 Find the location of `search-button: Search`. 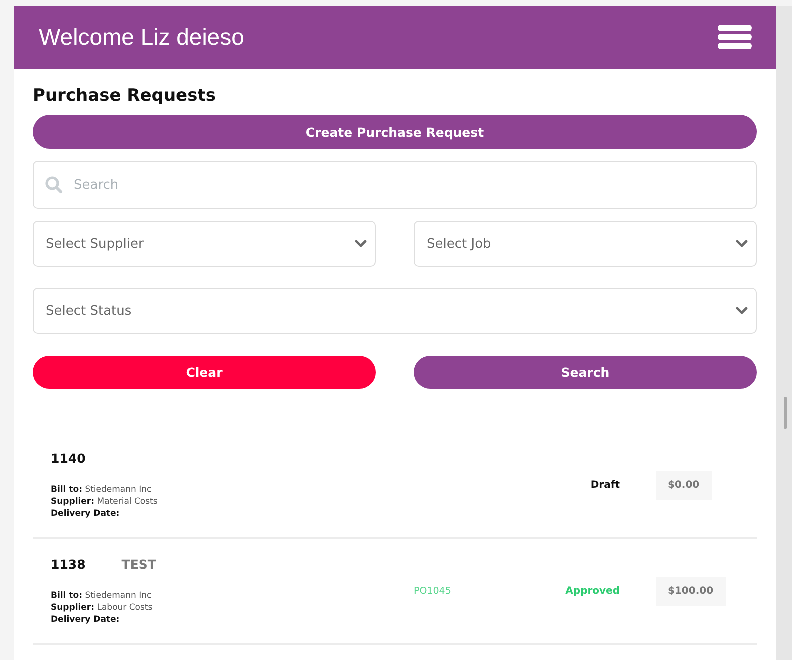

search-button: Search is located at coordinates (585, 372).